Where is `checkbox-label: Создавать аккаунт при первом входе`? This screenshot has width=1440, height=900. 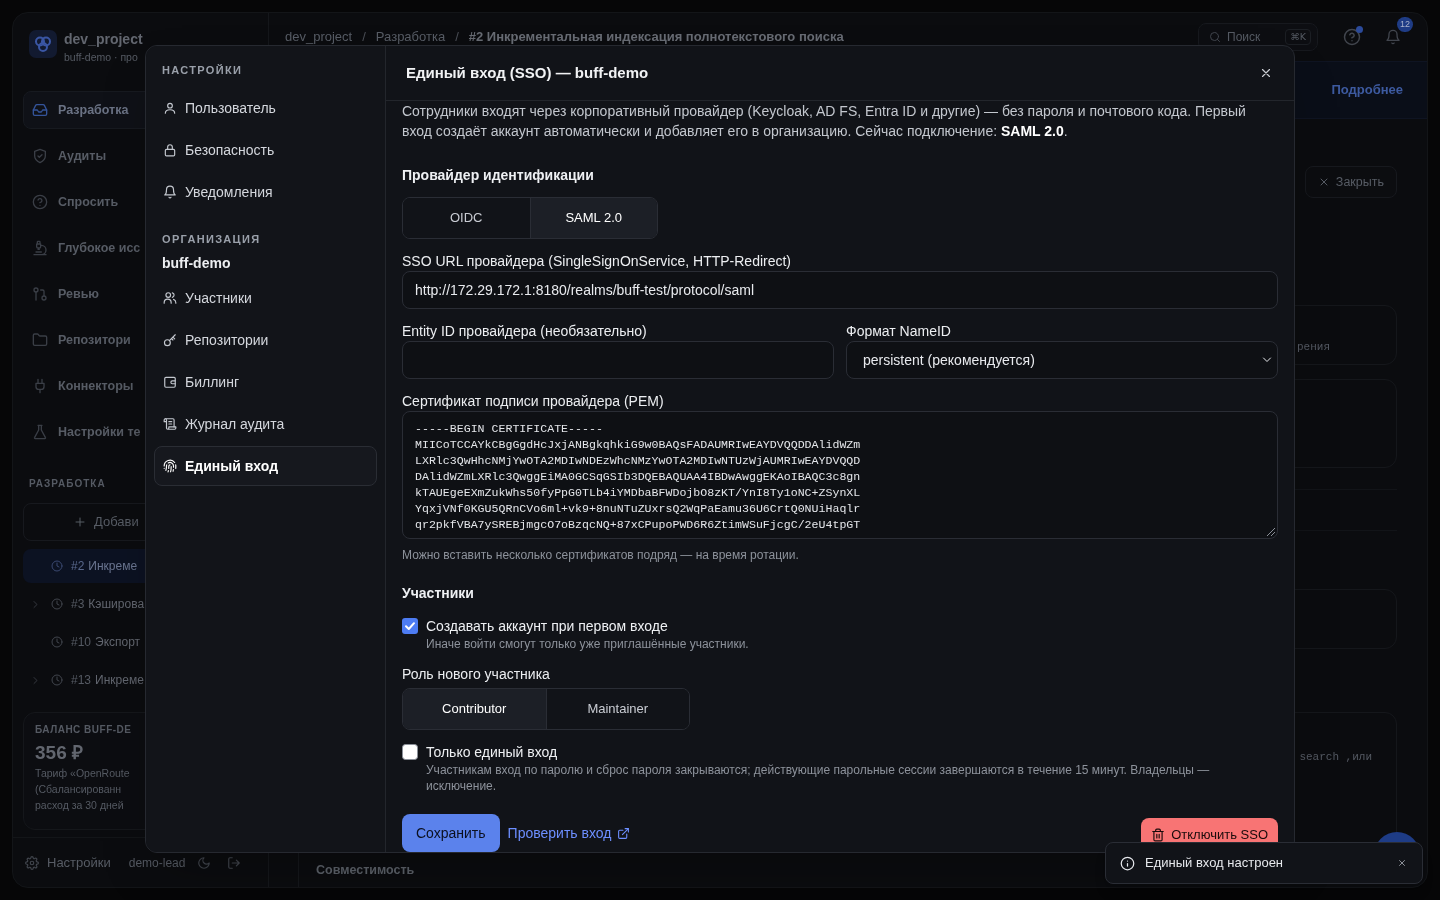
checkbox-label: Создавать аккаунт при первом входе is located at coordinates (587, 626).